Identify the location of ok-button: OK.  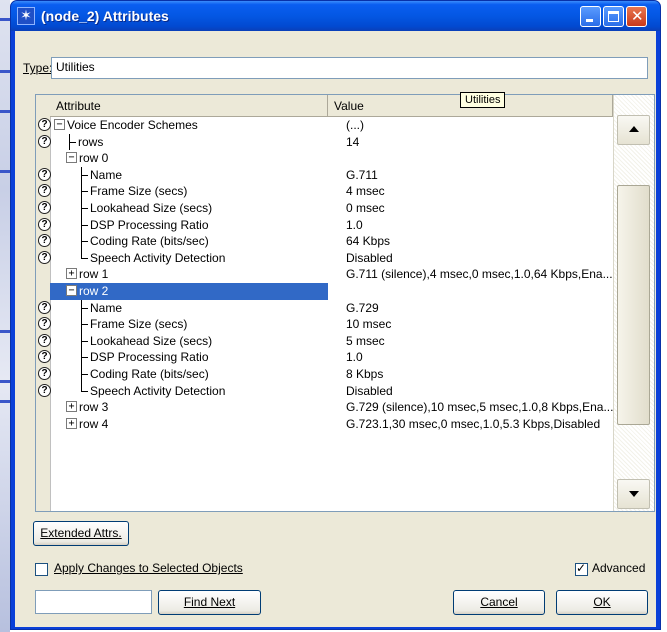
(602, 602).